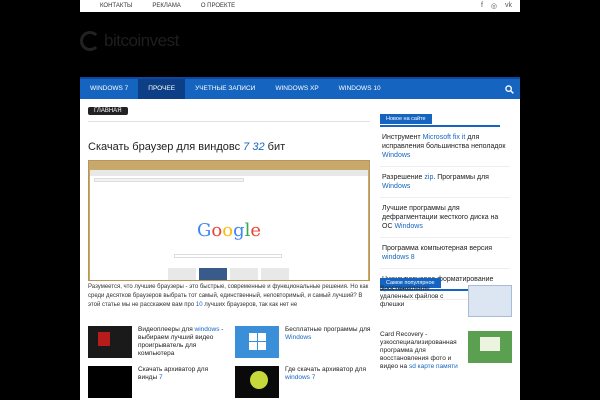 The height and width of the screenshot is (400, 600). I want to click on sidebar-new-item: Разрешение zip. Программы для Windows, so click(445, 182).